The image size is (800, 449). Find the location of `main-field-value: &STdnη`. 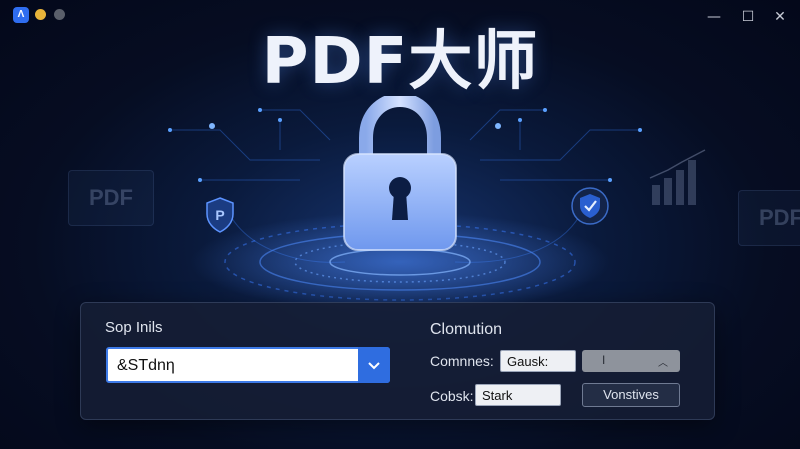

main-field-value: &STdnη is located at coordinates (146, 365).